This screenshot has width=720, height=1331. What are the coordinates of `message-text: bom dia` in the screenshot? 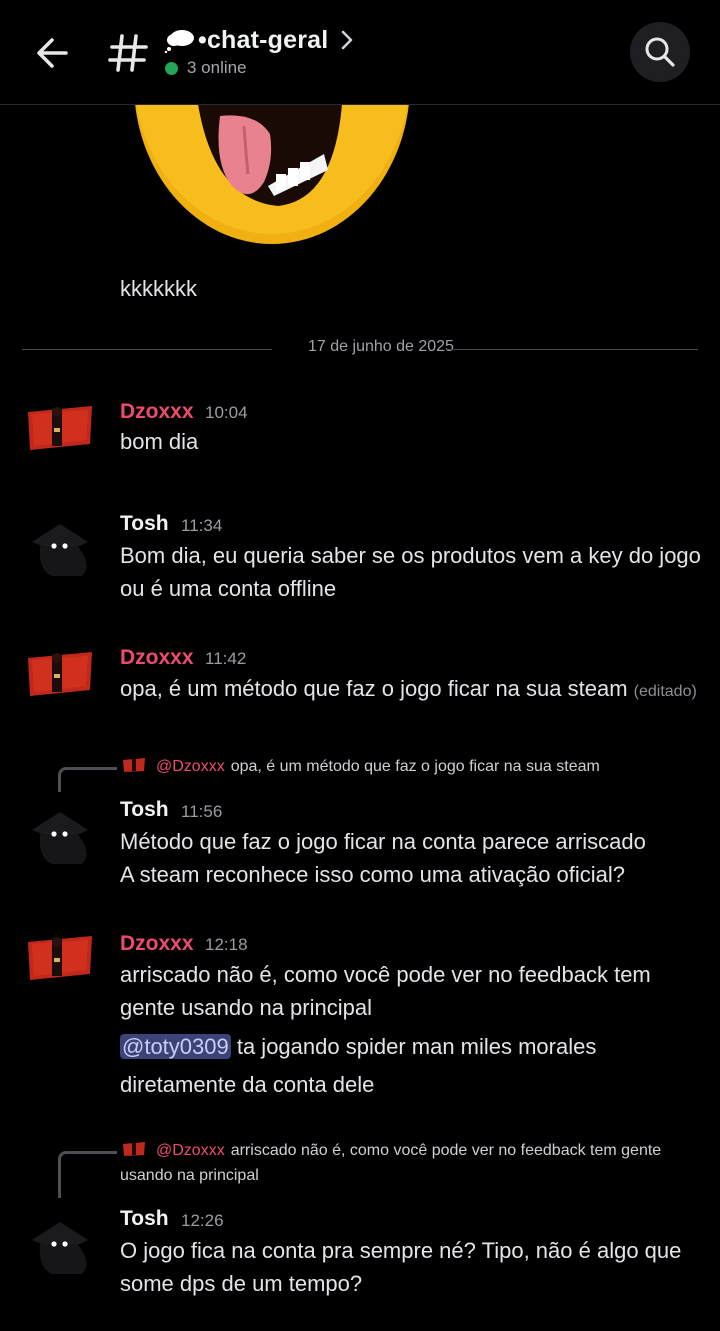 It's located at (159, 441).